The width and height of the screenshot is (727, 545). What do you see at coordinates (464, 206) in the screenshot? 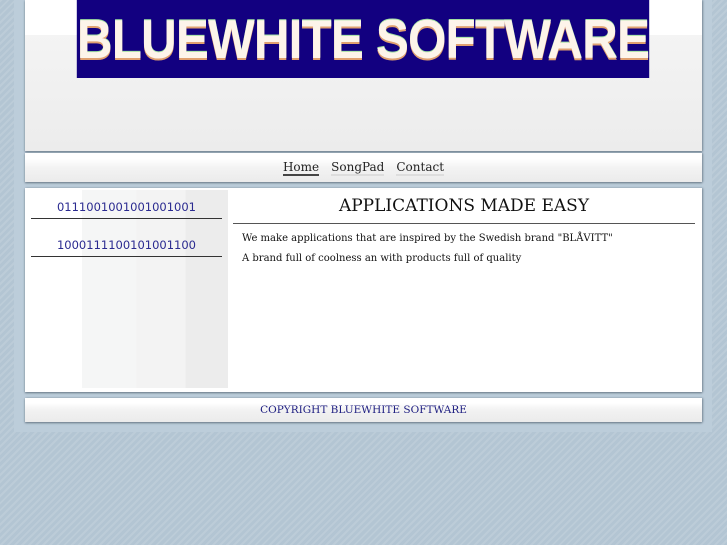
I see `page-title: APPLICATIONS MADE EASY` at bounding box center [464, 206].